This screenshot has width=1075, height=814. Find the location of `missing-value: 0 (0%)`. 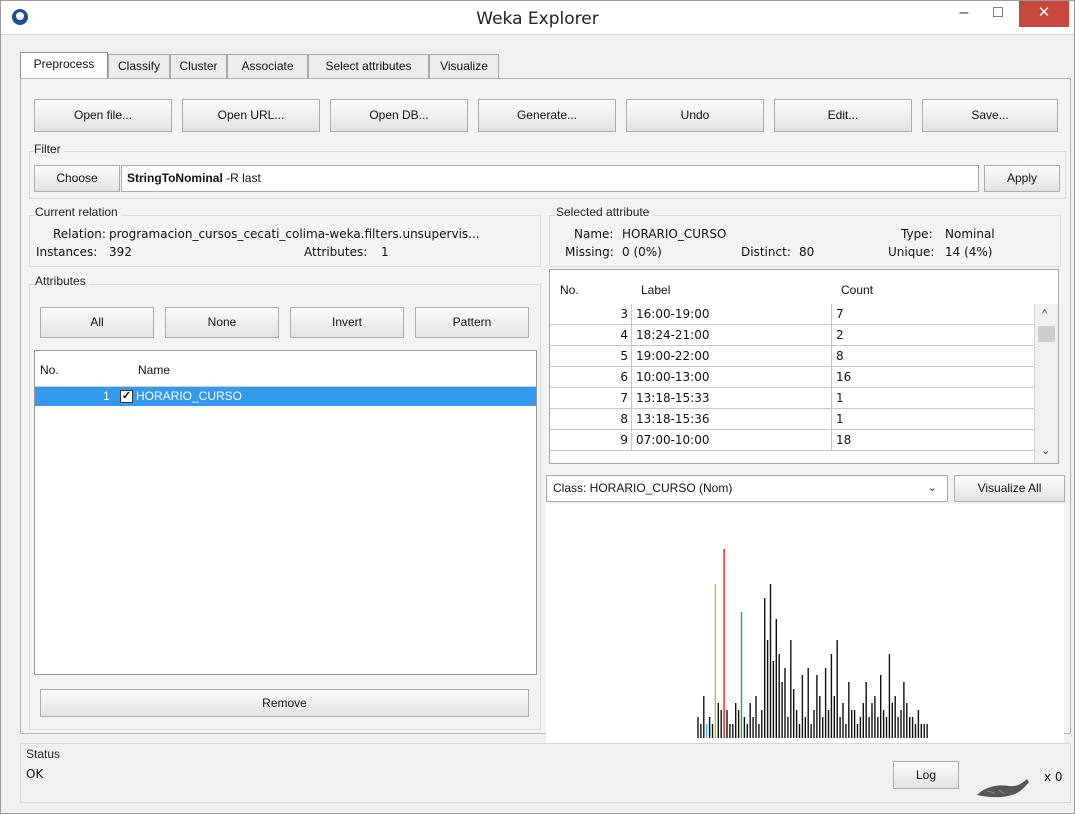

missing-value: 0 (0%) is located at coordinates (642, 252).